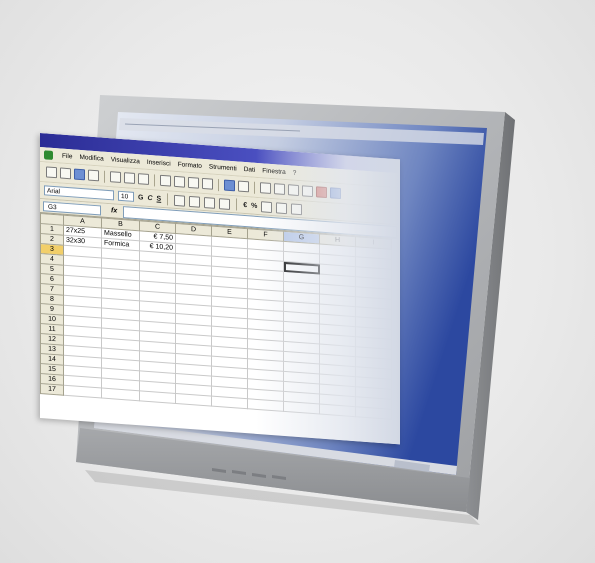  Describe the element at coordinates (265, 405) in the screenshot. I see `cell-f17` at that location.